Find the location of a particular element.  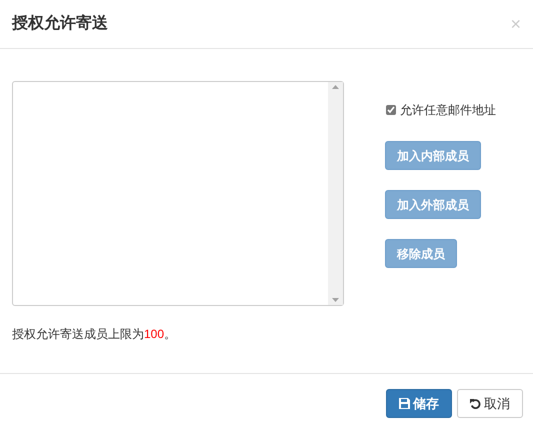

scroll-down-icon is located at coordinates (335, 300).